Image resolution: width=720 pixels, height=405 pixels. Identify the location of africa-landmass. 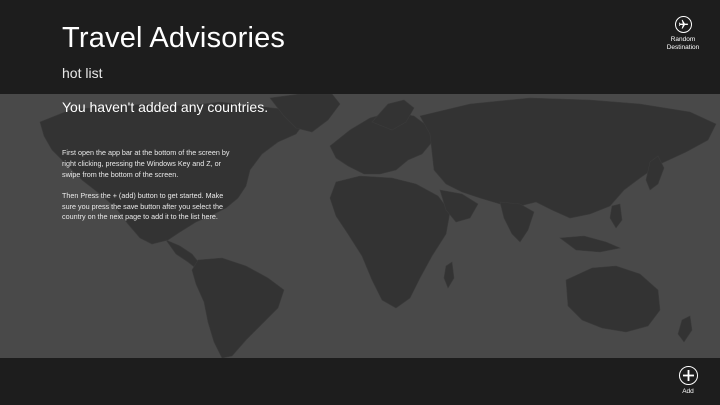
(390, 242).